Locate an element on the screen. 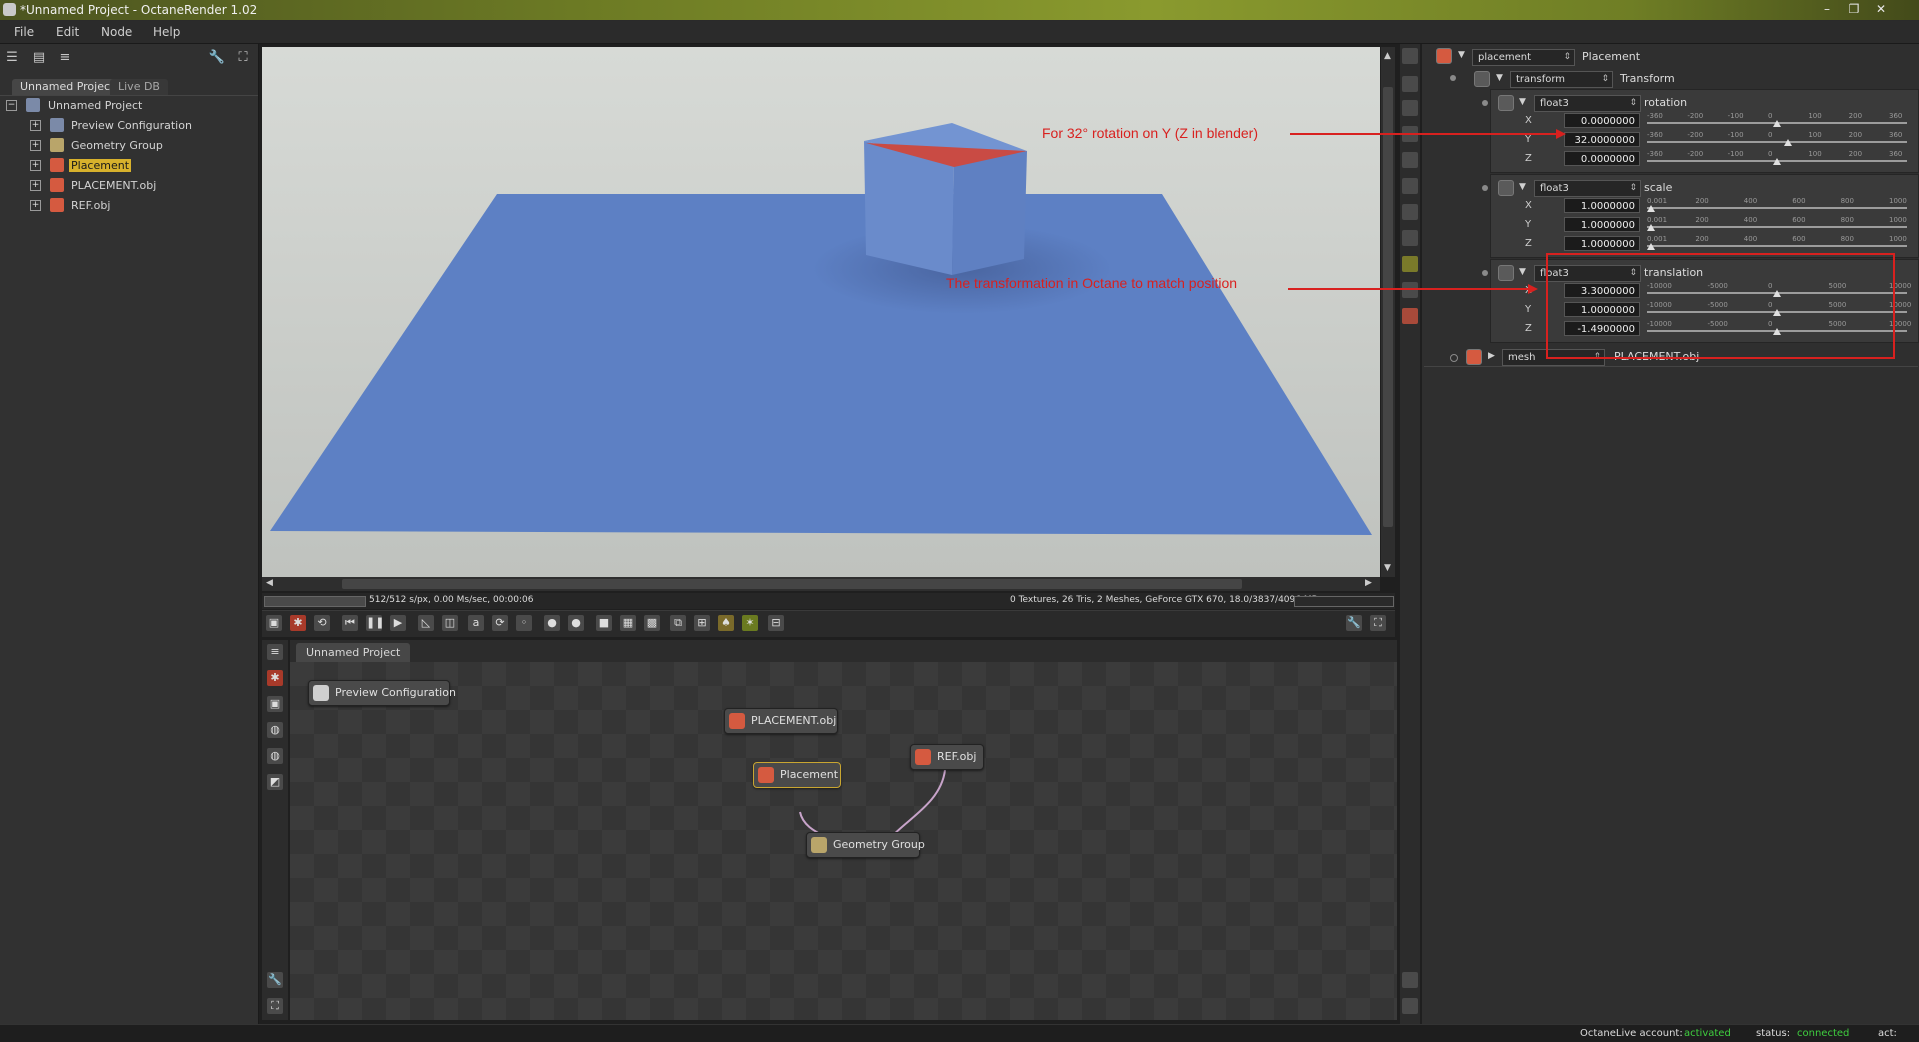 Image resolution: width=1919 pixels, height=1042 pixels. tree-item-placement: + Placement is located at coordinates (129, 165).